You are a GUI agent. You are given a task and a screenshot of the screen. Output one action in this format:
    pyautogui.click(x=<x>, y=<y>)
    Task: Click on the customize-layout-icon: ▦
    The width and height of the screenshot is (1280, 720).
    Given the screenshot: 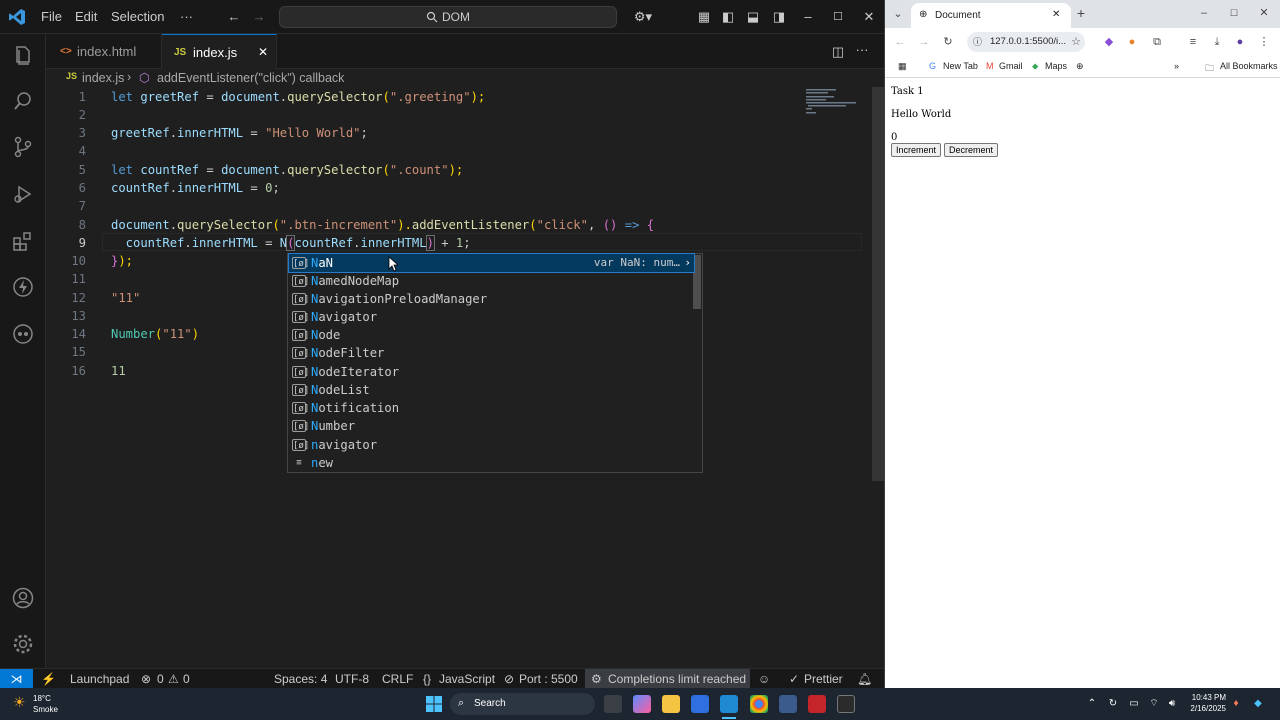 What is the action you would take?
    pyautogui.click(x=704, y=17)
    